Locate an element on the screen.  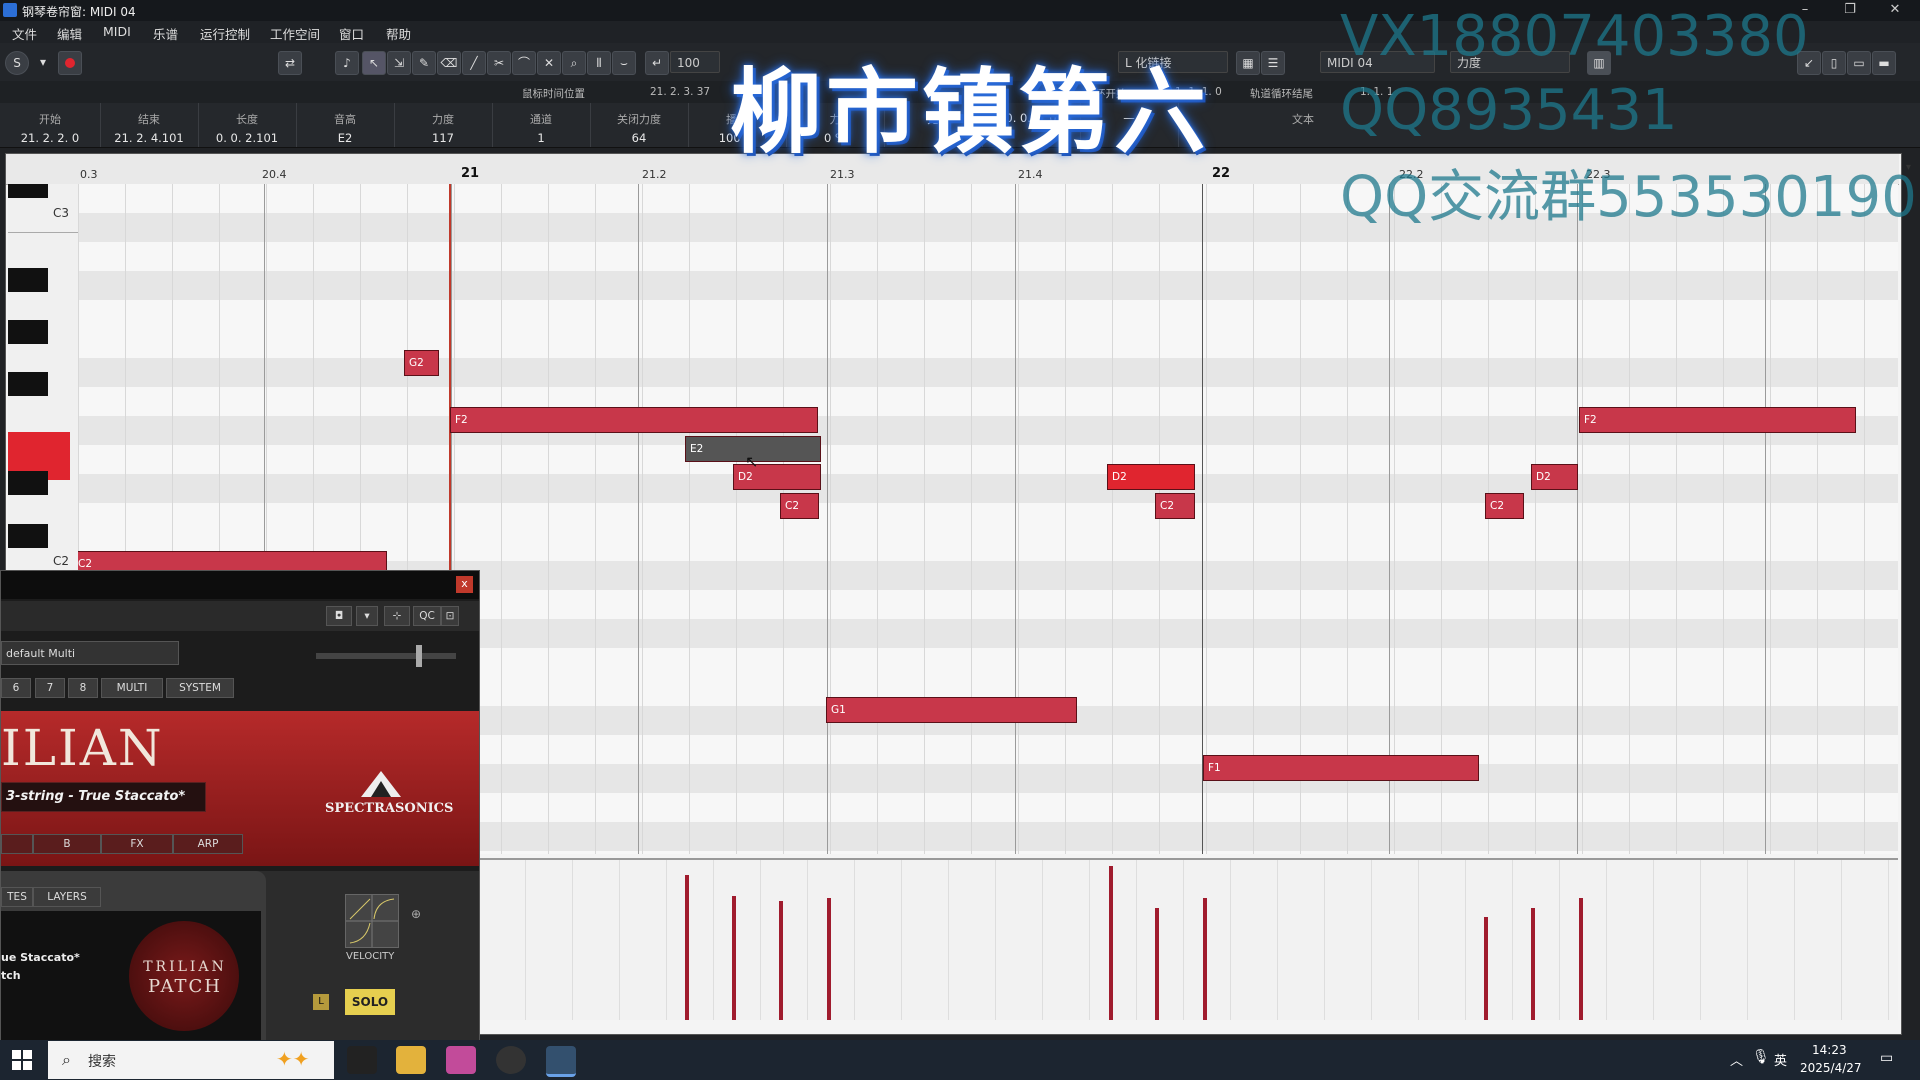
info-length: 长度 0. 0. 2.101 is located at coordinates (247, 125).